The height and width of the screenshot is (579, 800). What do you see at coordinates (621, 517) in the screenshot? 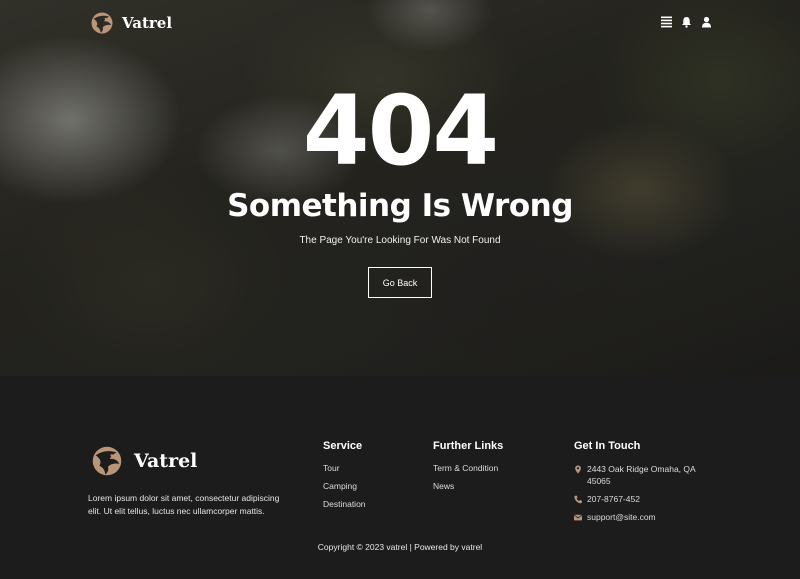
I see `email-text: support@site.com` at bounding box center [621, 517].